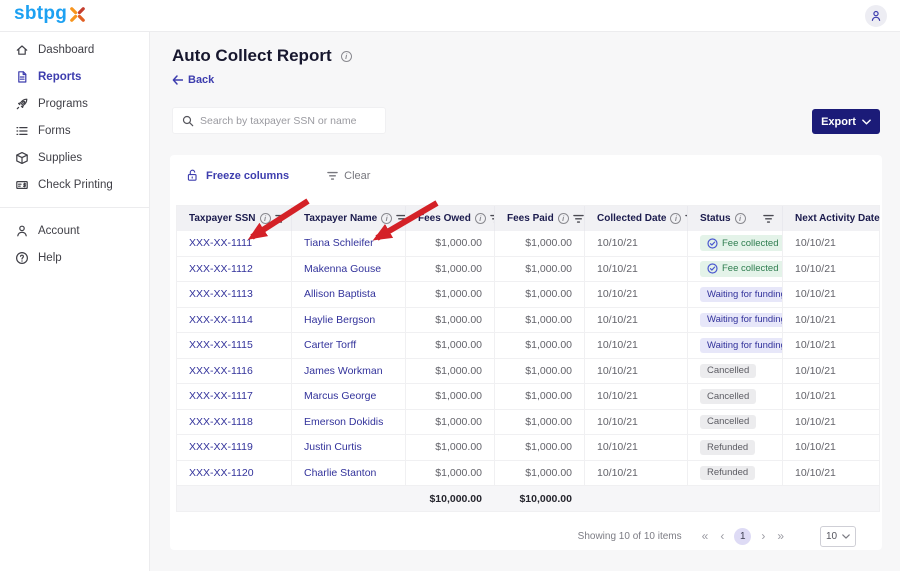  What do you see at coordinates (221, 447) in the screenshot?
I see `taxpayer-ssn-link: XXX-XX-1119` at bounding box center [221, 447].